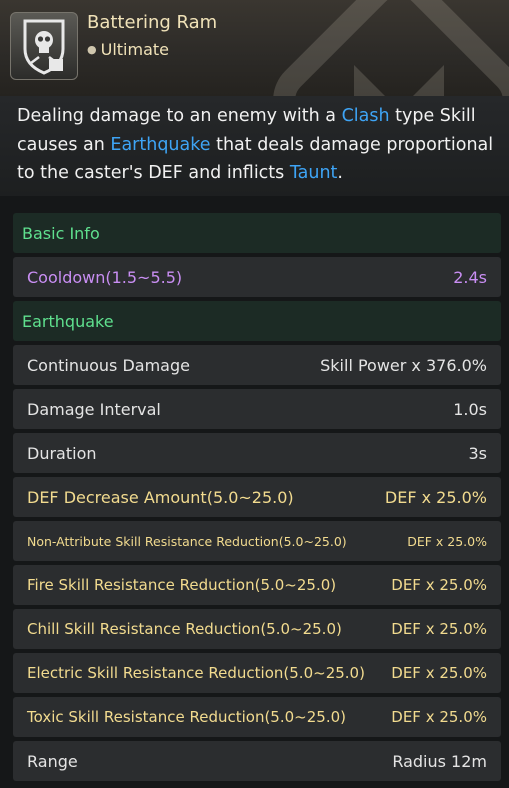 The width and height of the screenshot is (509, 788). Describe the element at coordinates (62, 453) in the screenshot. I see `stat-label: Duration` at that location.